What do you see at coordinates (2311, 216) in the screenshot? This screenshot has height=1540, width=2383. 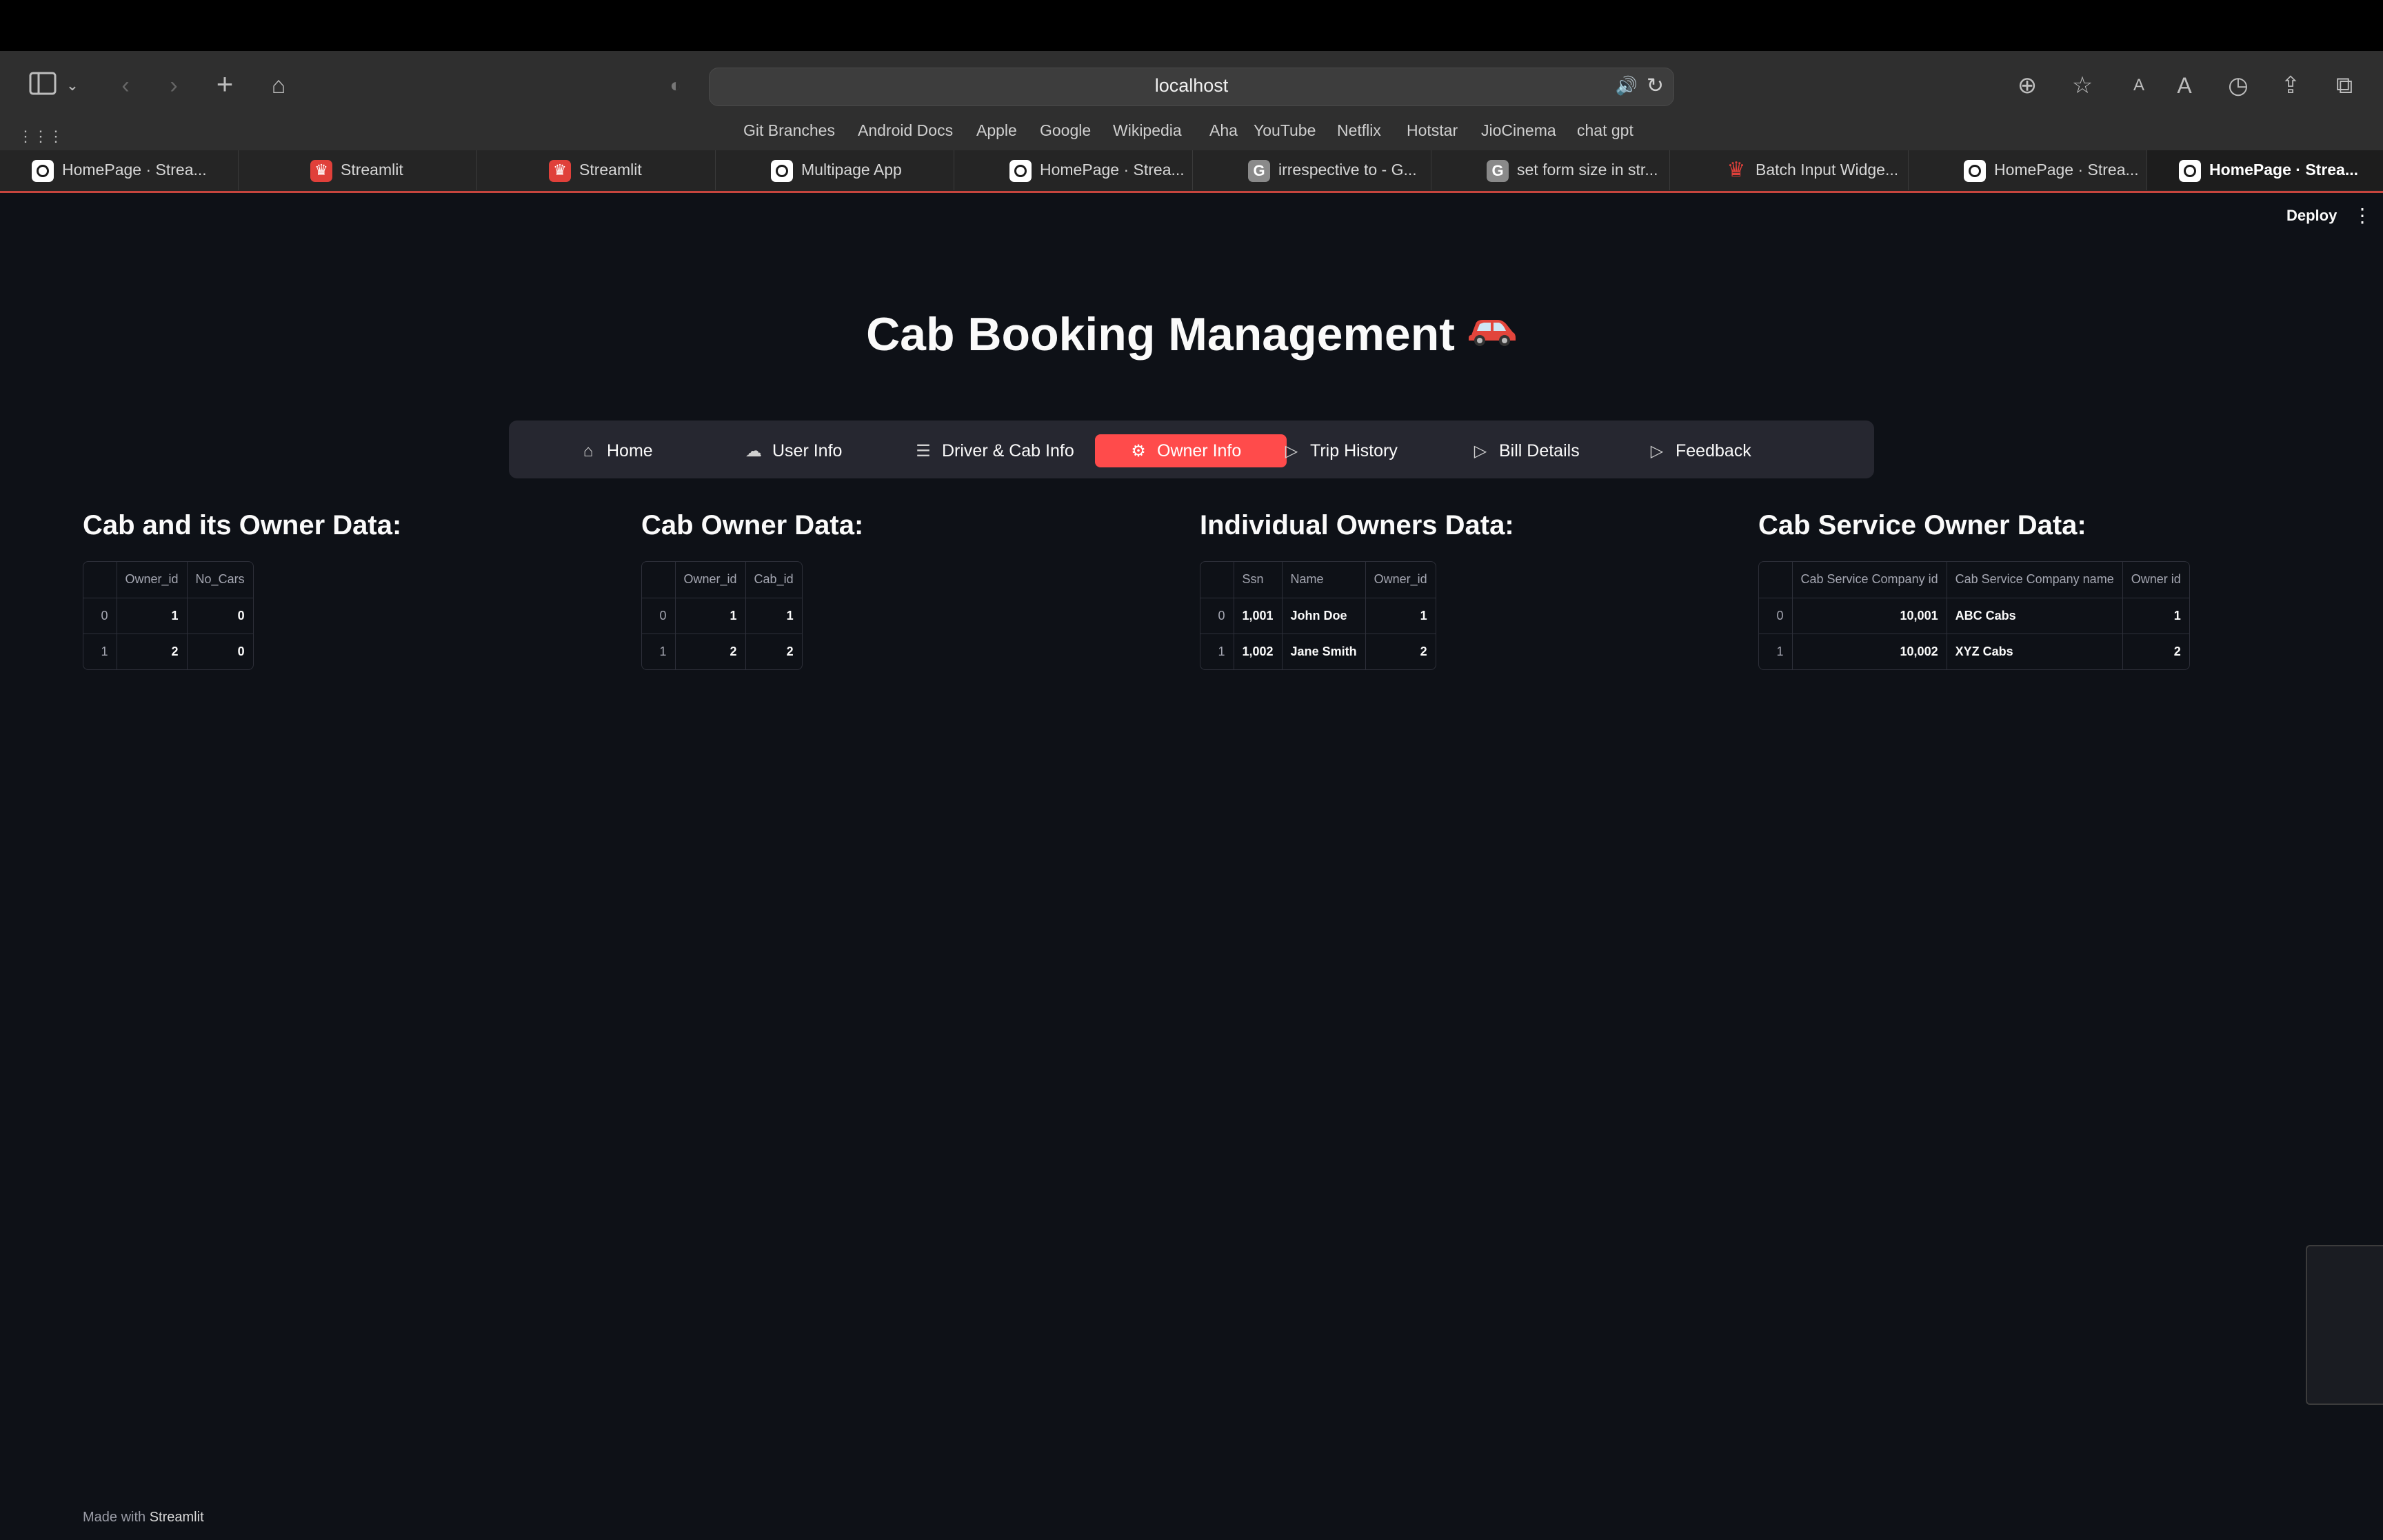 I see `deploy-button: Deploy` at bounding box center [2311, 216].